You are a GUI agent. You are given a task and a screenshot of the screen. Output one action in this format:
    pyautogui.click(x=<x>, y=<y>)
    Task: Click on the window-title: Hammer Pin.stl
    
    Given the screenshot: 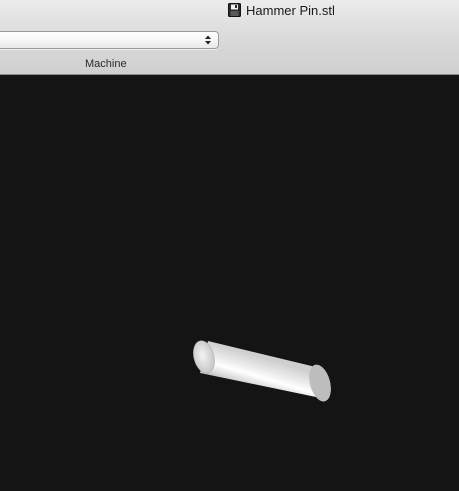 What is the action you would take?
    pyautogui.click(x=281, y=10)
    